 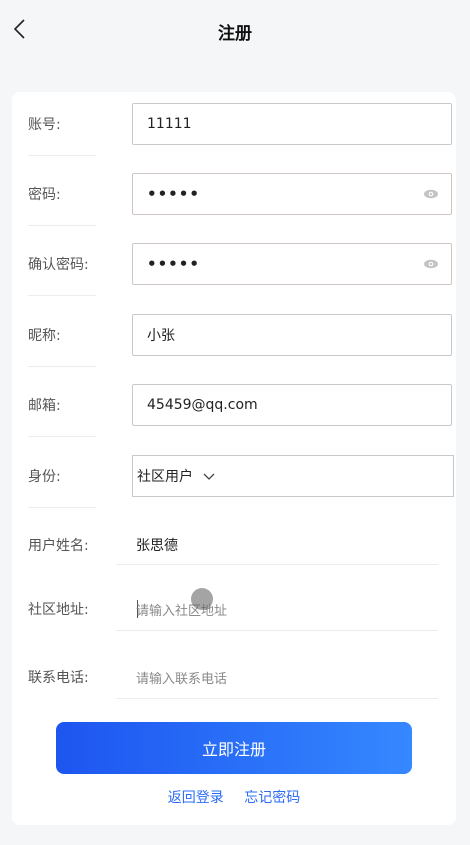 I want to click on email-row: 邮箱: 45459@qq.com, so click(x=240, y=410).